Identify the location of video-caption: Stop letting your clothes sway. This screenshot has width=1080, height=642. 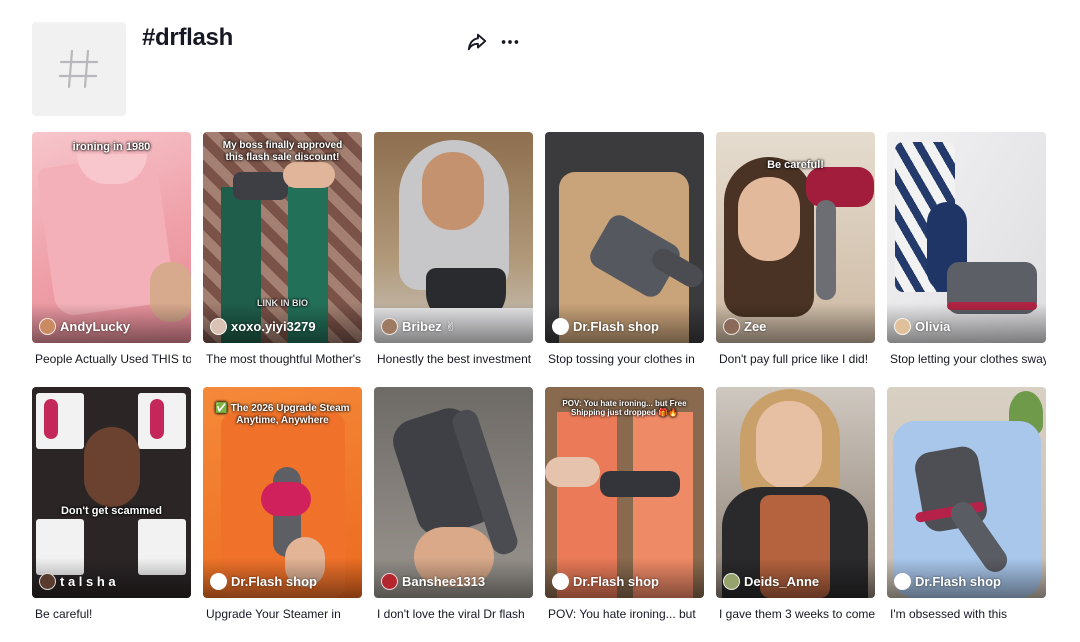
(968, 359).